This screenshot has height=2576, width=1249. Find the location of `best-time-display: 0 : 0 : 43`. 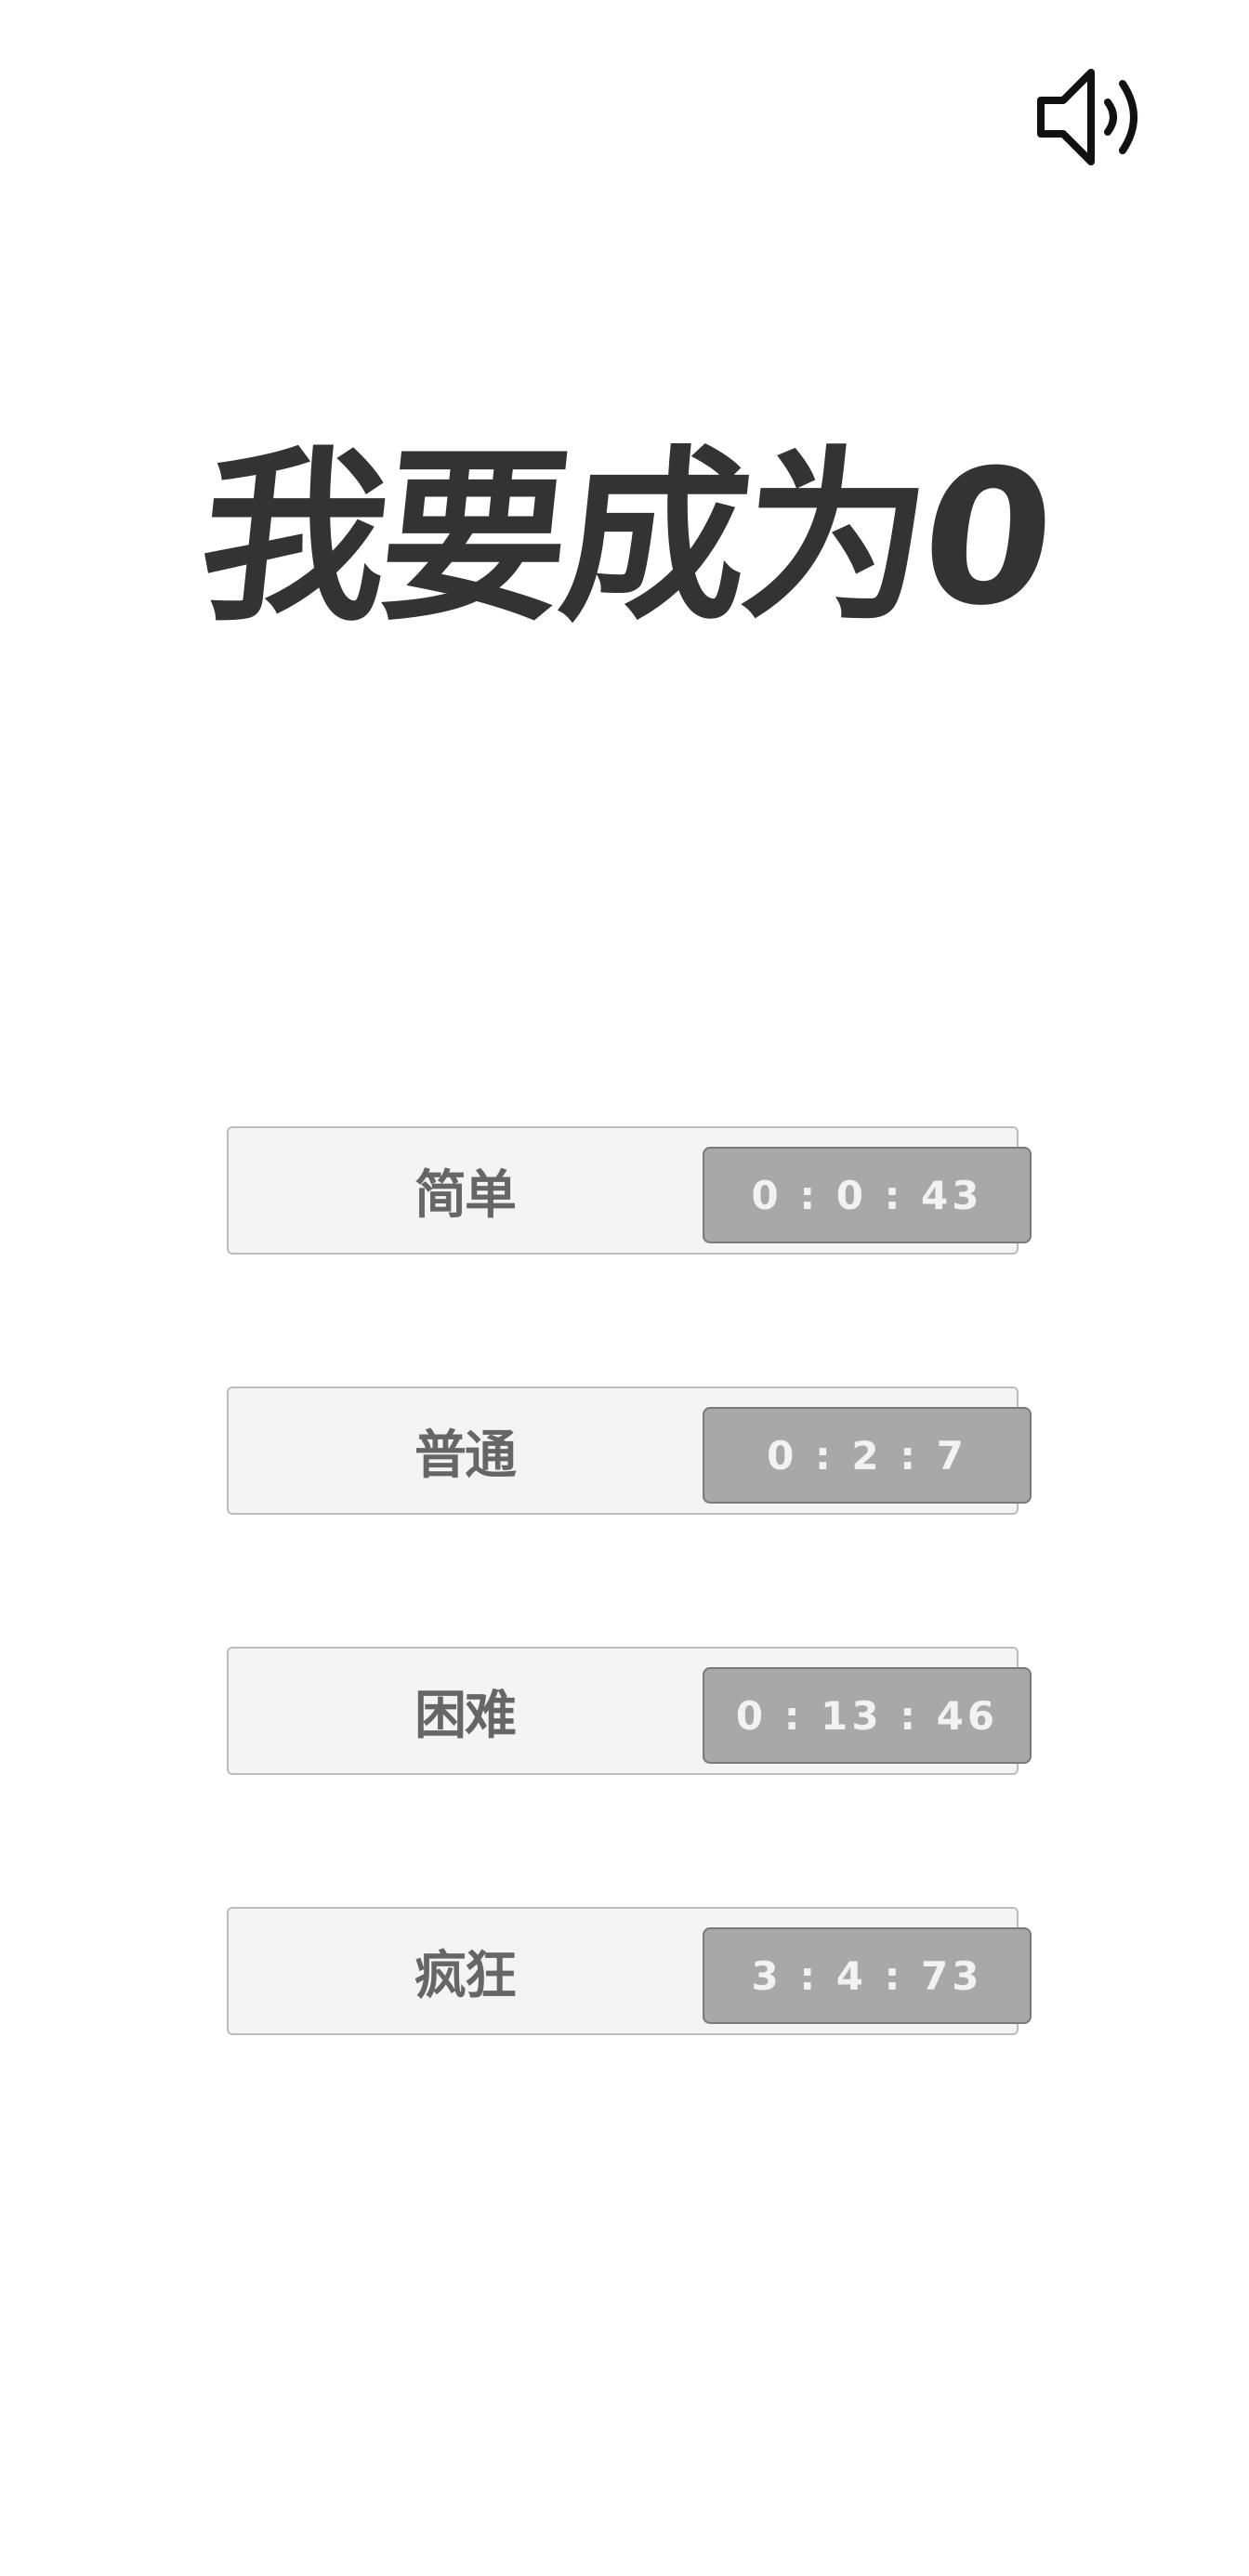

best-time-display: 0 : 0 : 43 is located at coordinates (867, 1195).